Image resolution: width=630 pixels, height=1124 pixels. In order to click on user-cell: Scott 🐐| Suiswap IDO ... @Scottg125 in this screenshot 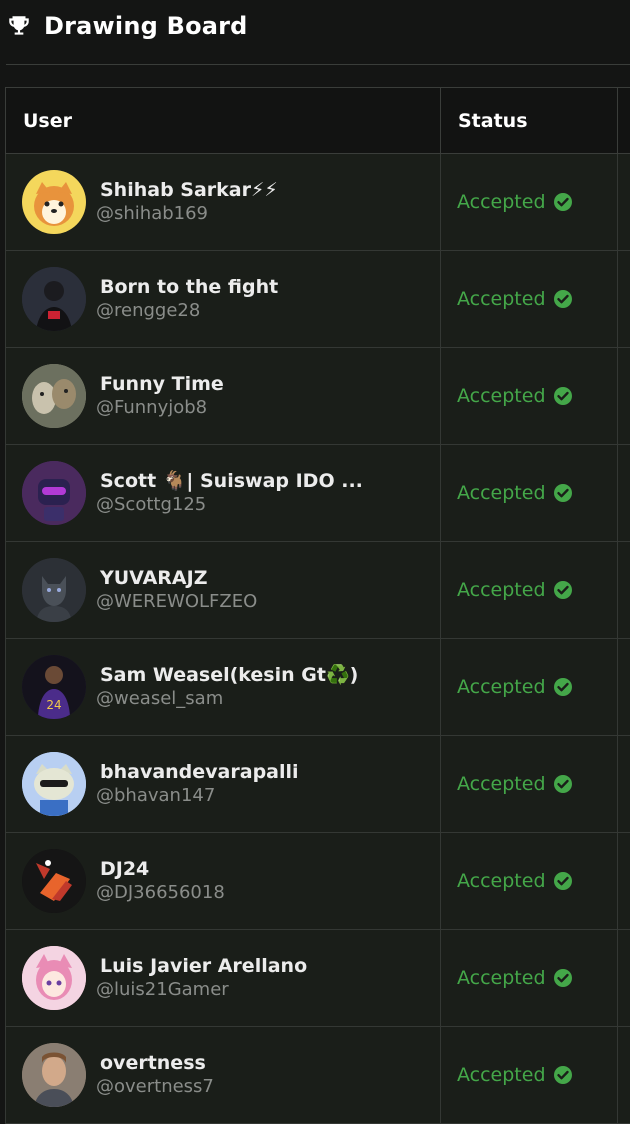, I will do `click(222, 493)`.